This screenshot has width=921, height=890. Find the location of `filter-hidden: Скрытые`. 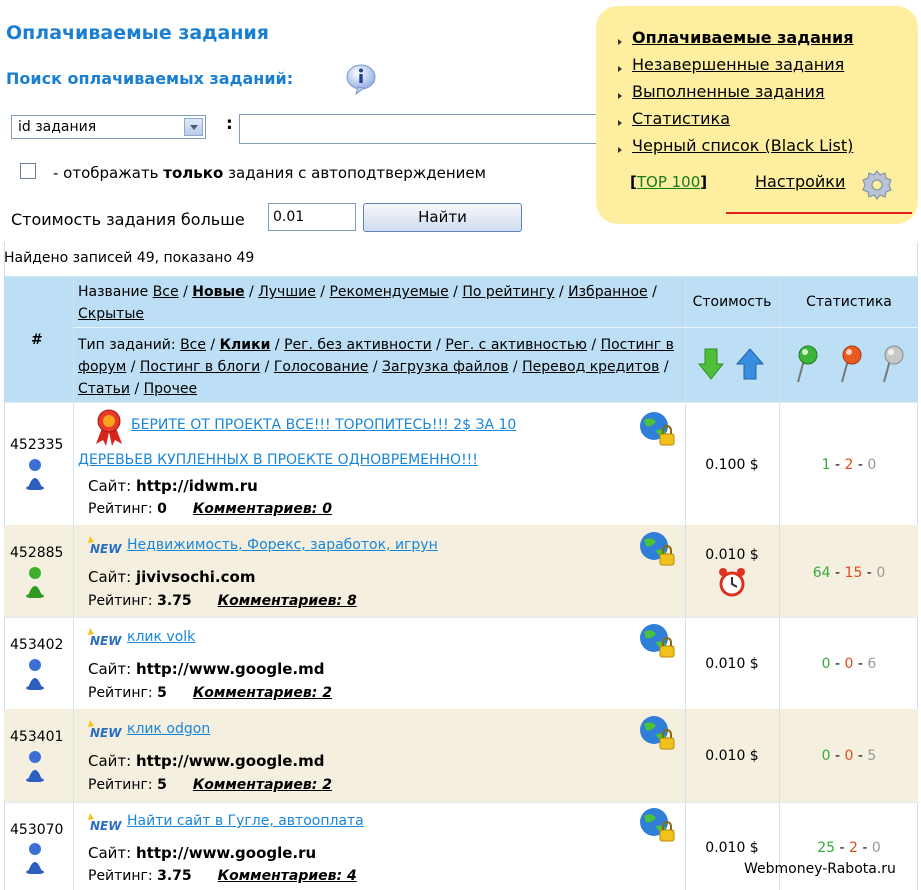

filter-hidden: Скрытые is located at coordinates (111, 314).